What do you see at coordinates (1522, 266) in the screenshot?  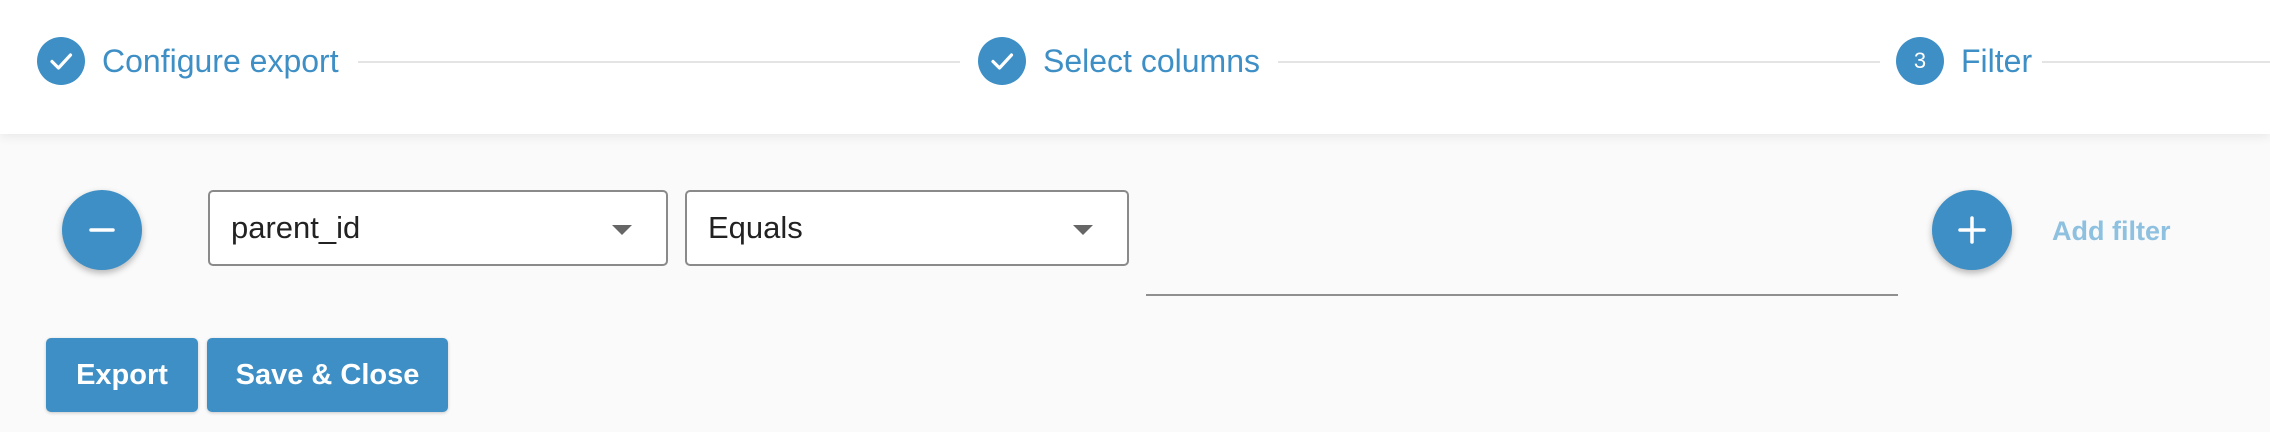 I see `filter-value-input` at bounding box center [1522, 266].